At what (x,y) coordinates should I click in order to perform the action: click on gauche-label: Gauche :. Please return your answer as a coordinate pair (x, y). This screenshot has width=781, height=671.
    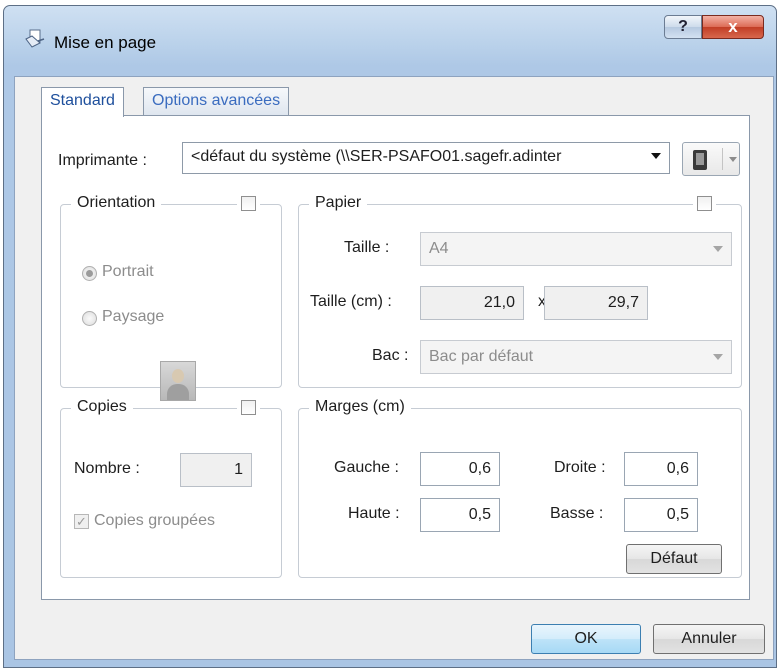
    Looking at the image, I should click on (366, 467).